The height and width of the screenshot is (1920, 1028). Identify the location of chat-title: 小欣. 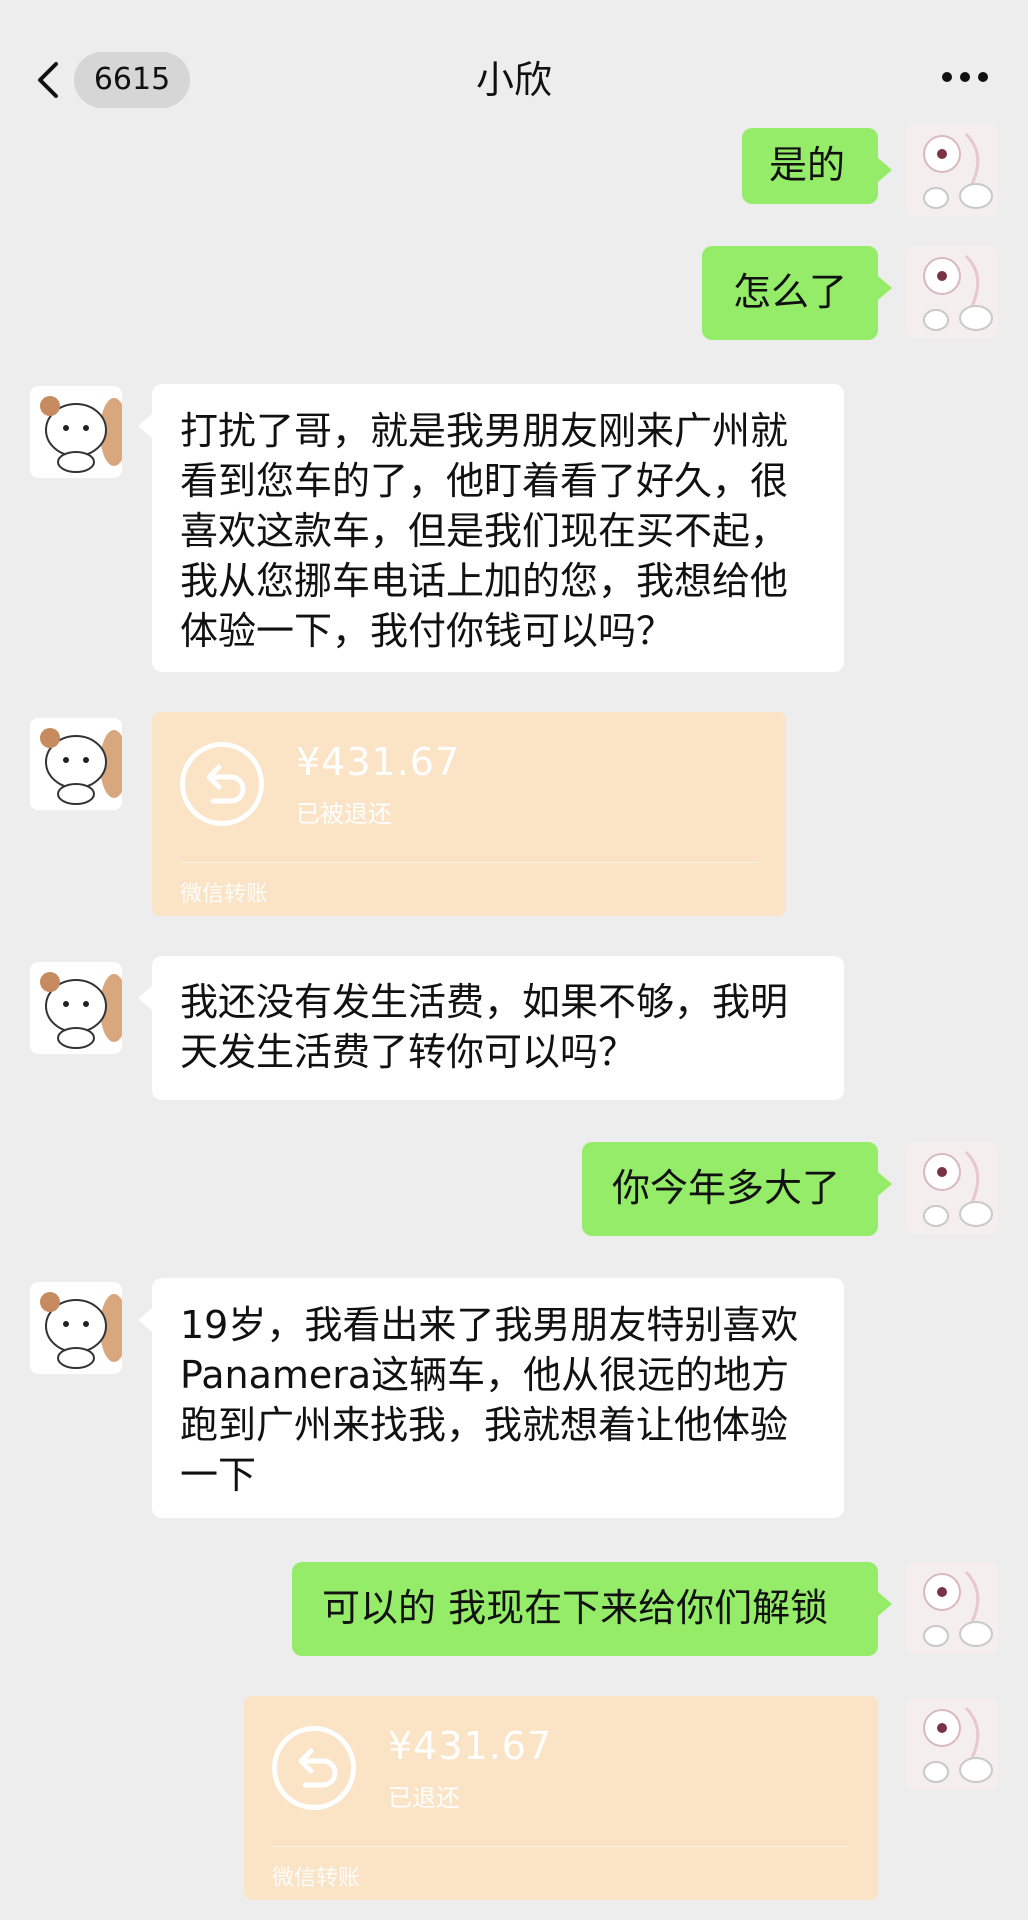
(513, 80).